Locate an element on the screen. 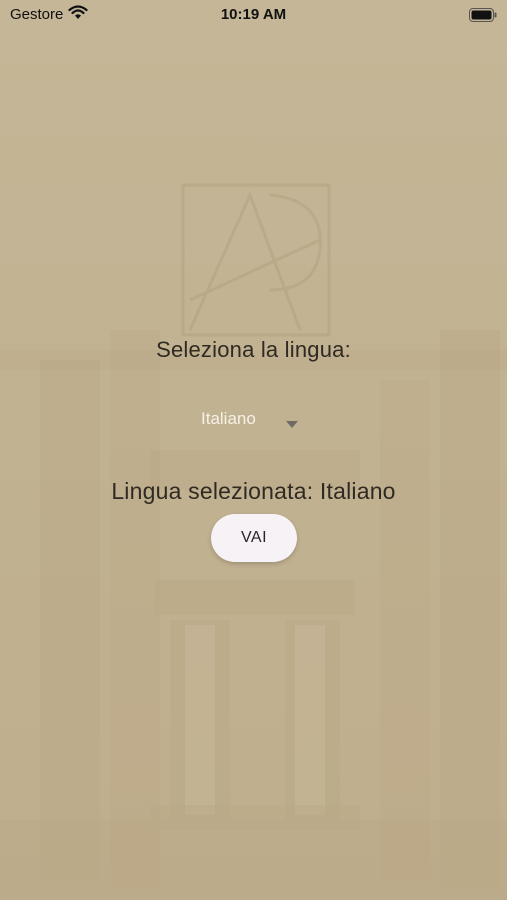 Image resolution: width=507 pixels, height=900 pixels. language-dropdown-value: Italiano is located at coordinates (228, 418).